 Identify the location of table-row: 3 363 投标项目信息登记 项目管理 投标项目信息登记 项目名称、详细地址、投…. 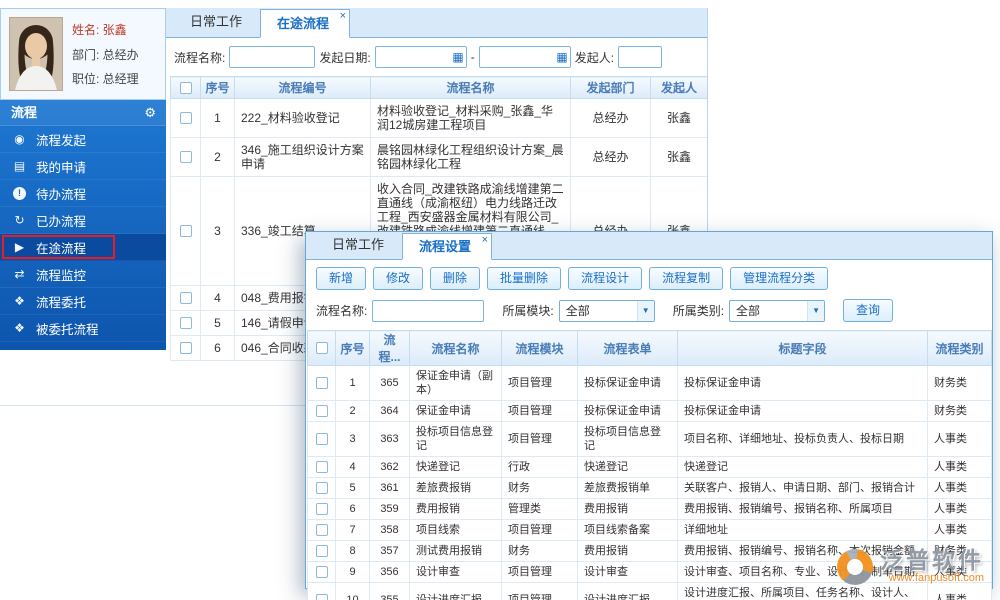
(649, 439).